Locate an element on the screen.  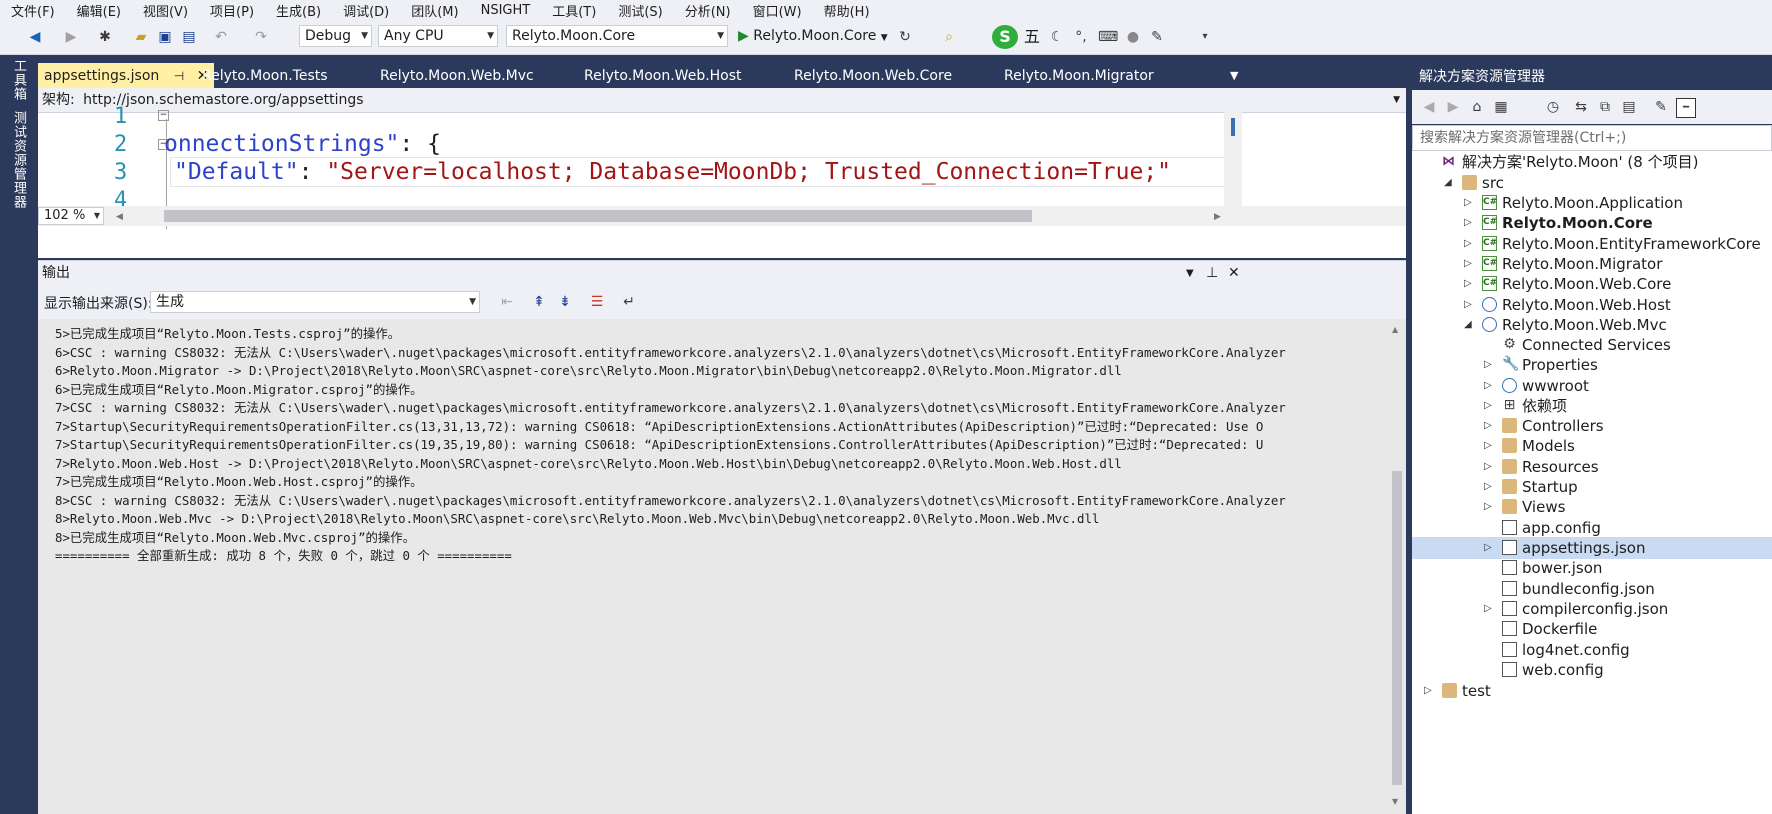
collapse-icon: − is located at coordinates (163, 115).